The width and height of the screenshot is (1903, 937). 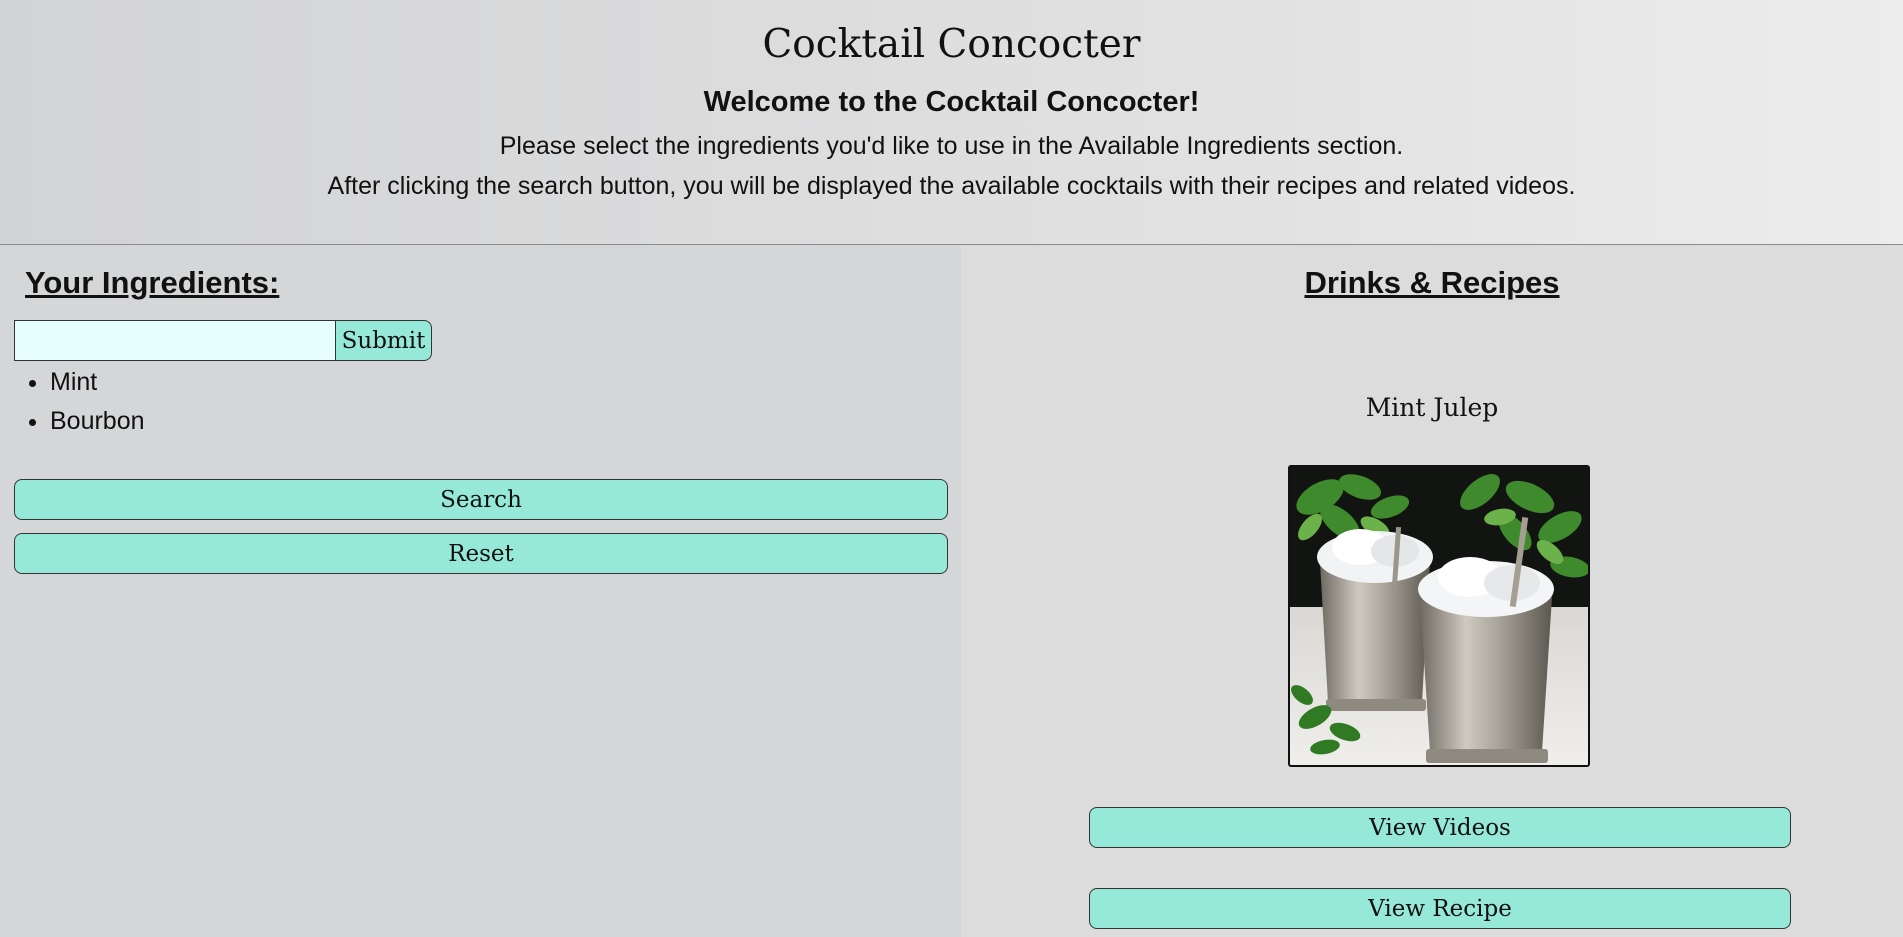 I want to click on welcome-heading: Welcome to the Cocktail Concocter!, so click(x=951, y=102).